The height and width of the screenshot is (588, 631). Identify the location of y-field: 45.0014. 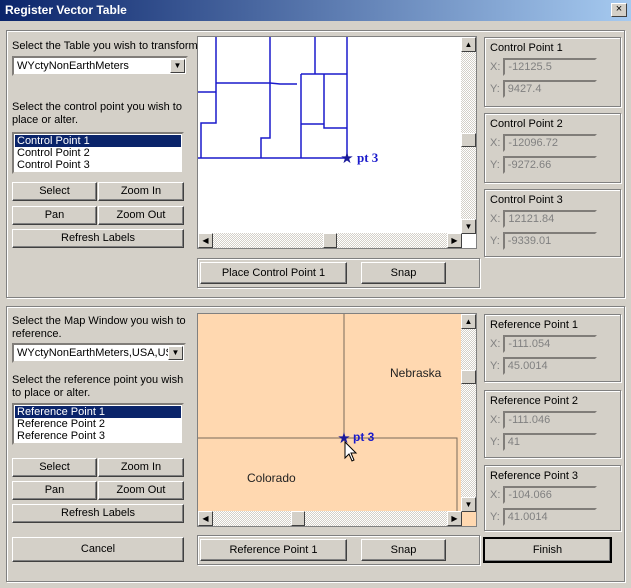
(549, 366).